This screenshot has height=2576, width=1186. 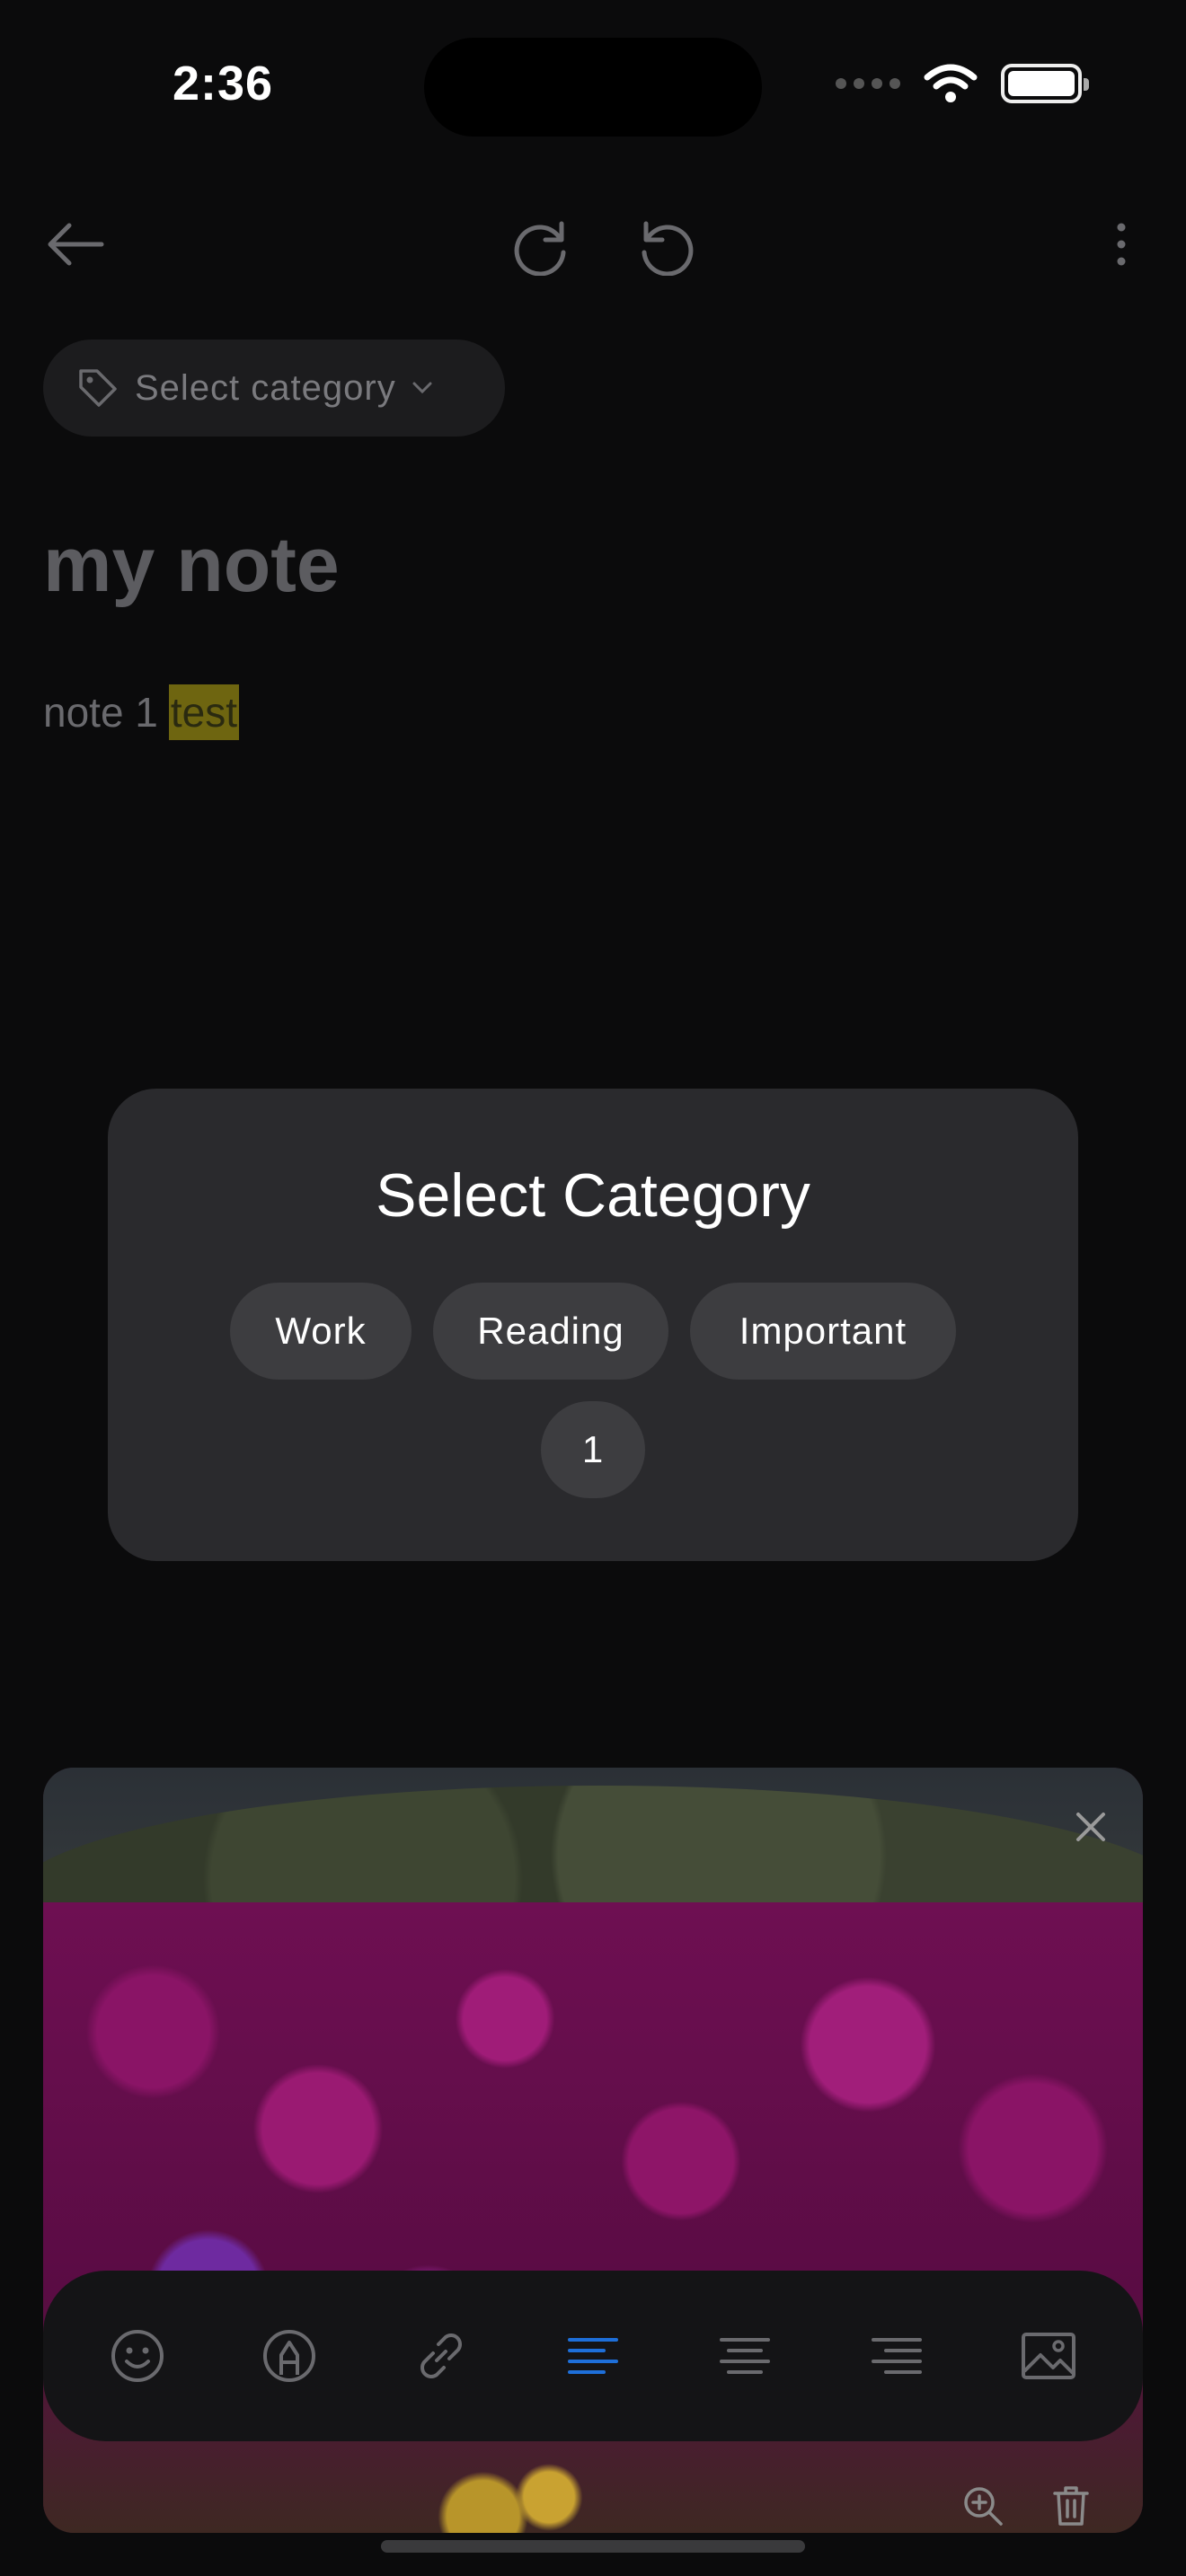 I want to click on category-option-important: Important, so click(x=823, y=1331).